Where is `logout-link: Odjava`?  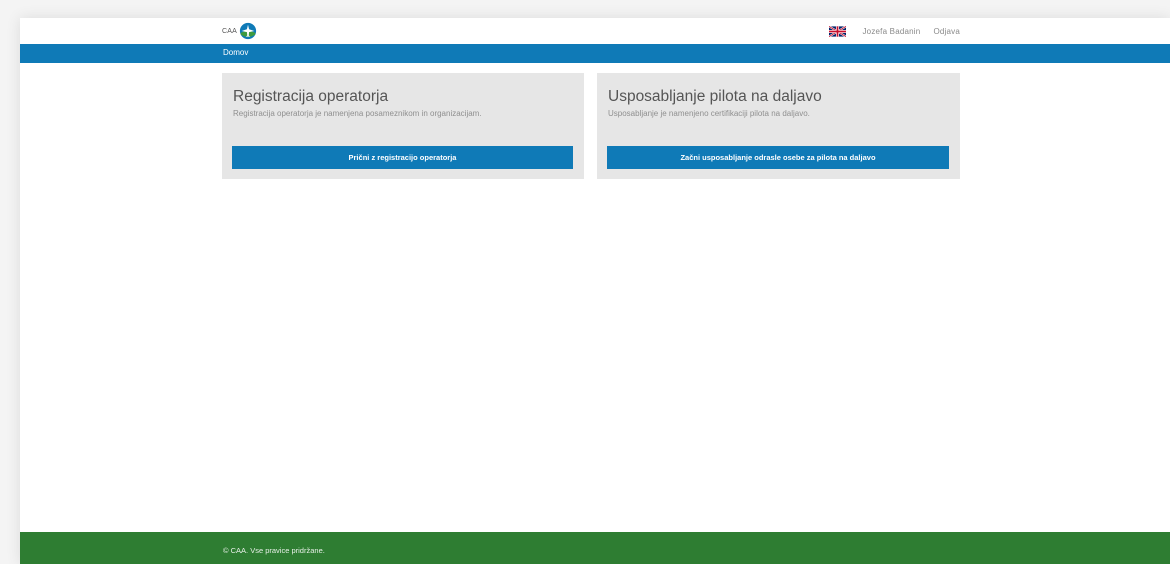 logout-link: Odjava is located at coordinates (946, 31).